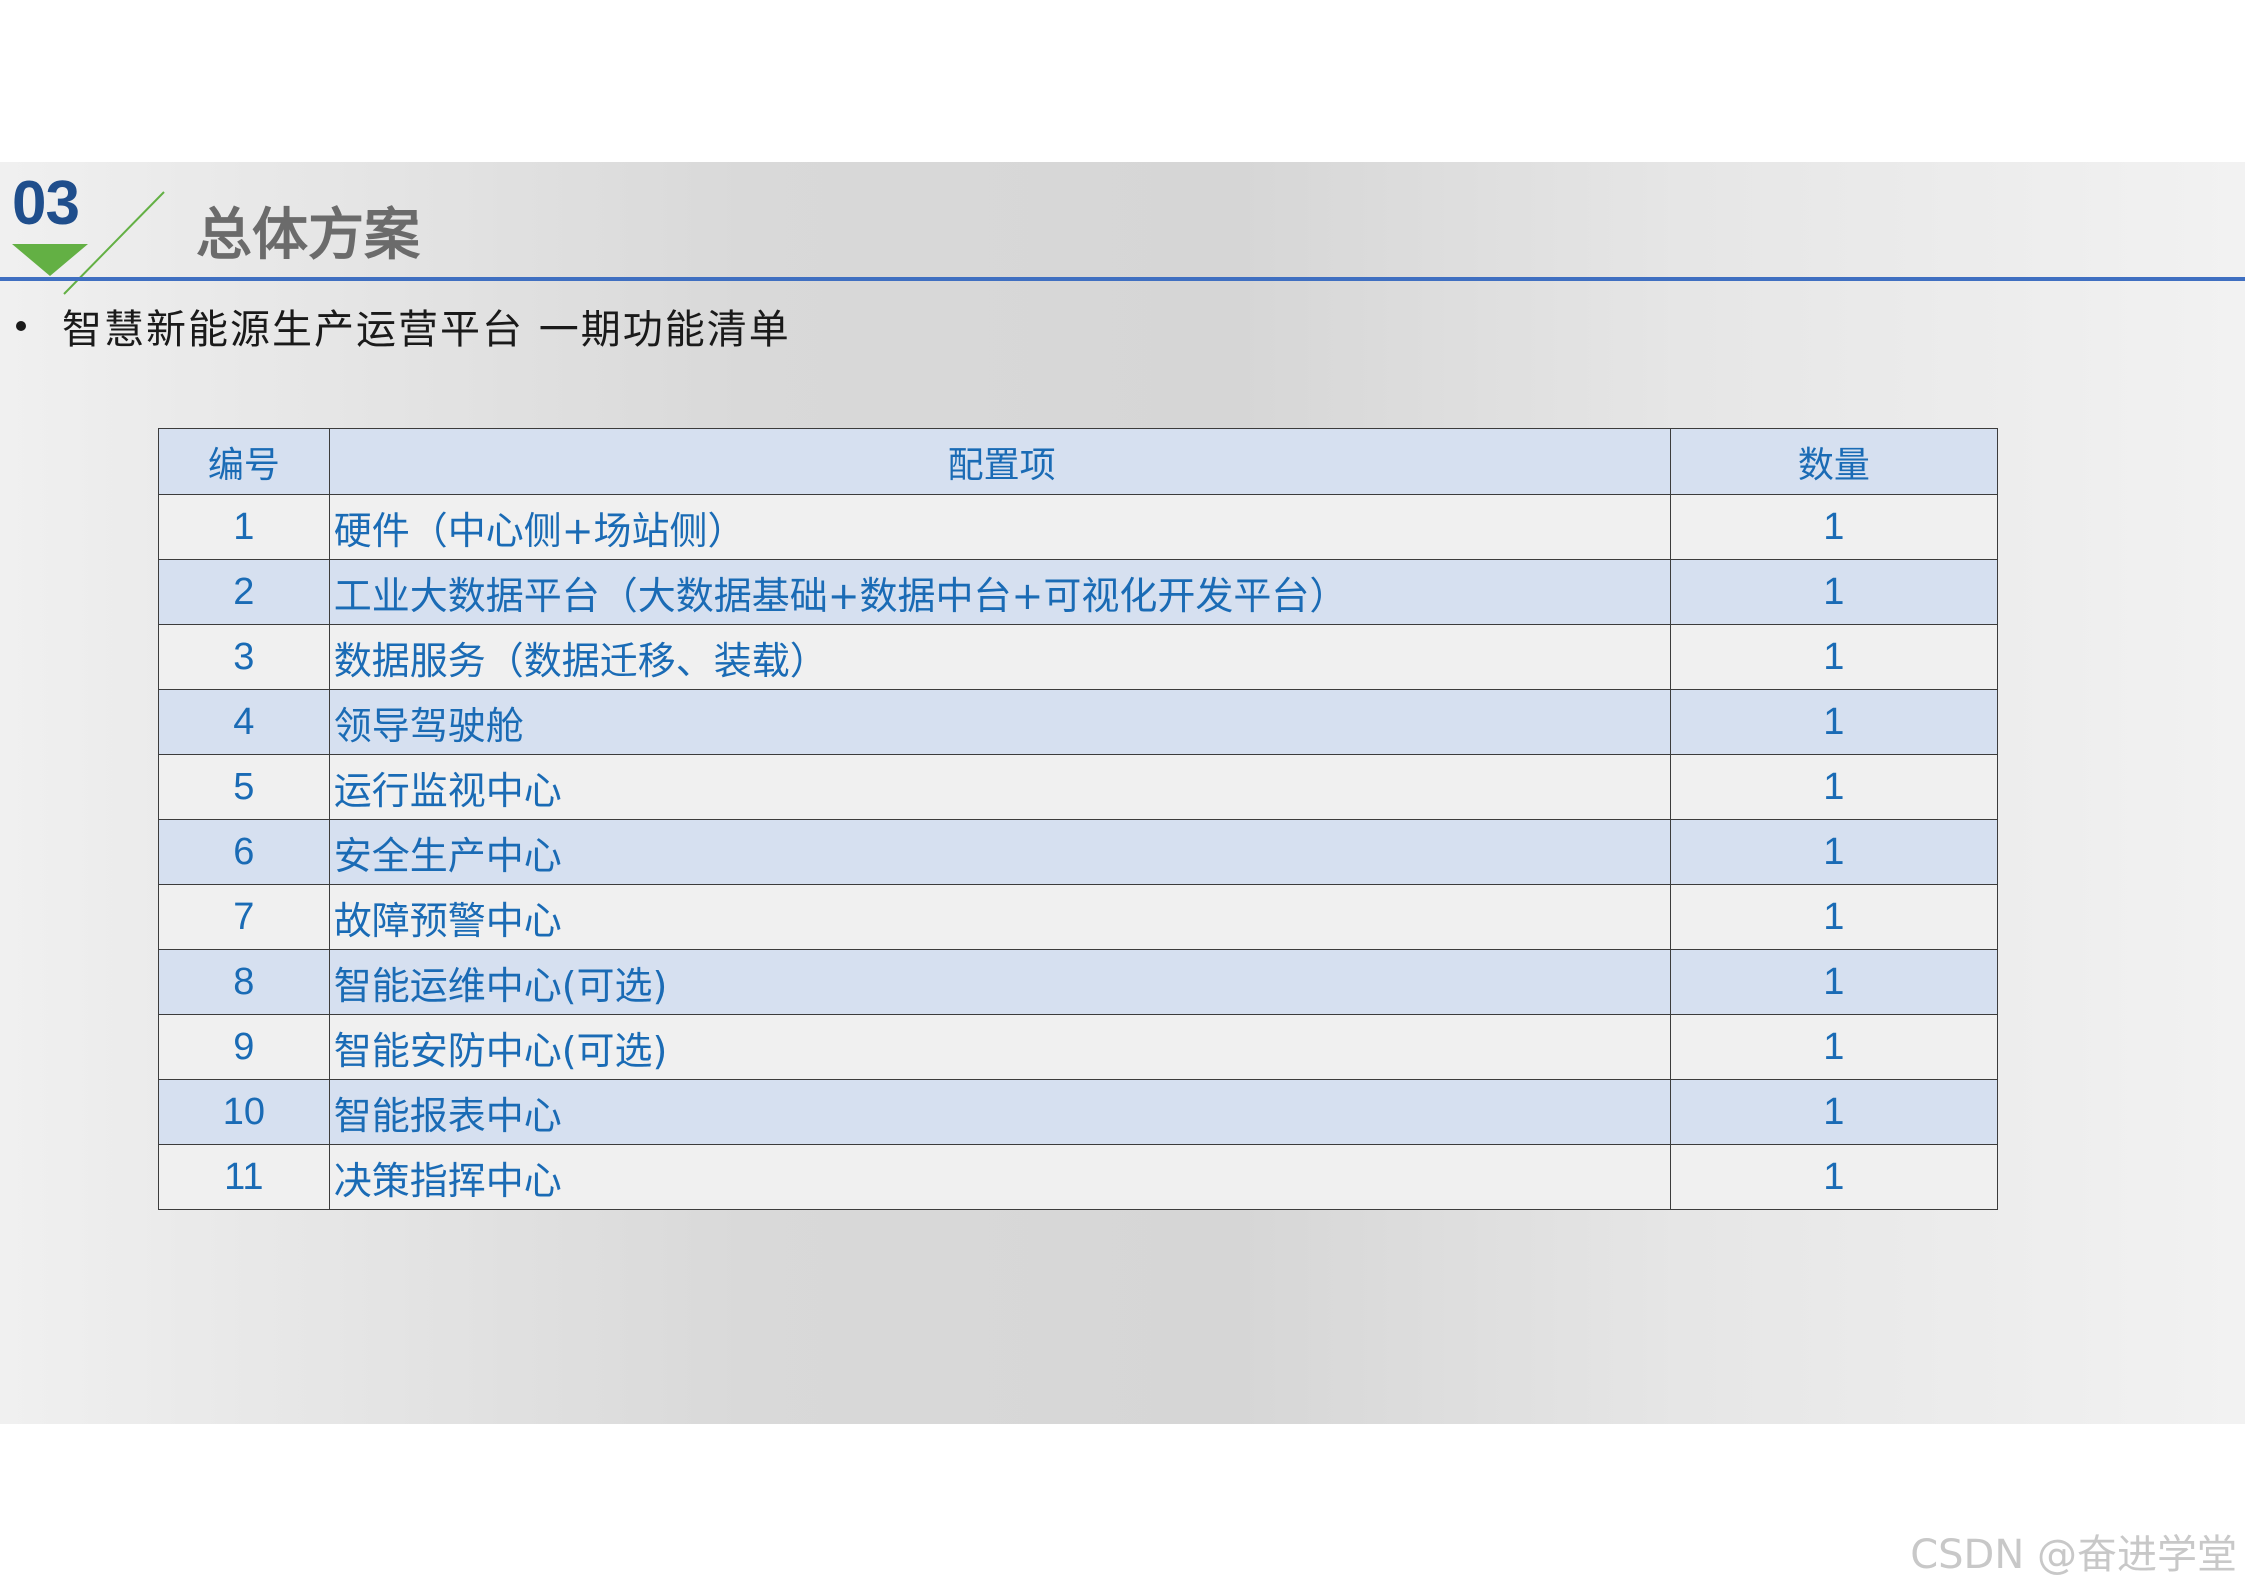 This screenshot has height=1588, width=2245. Describe the element at coordinates (244, 917) in the screenshot. I see `row-no: 7` at that location.